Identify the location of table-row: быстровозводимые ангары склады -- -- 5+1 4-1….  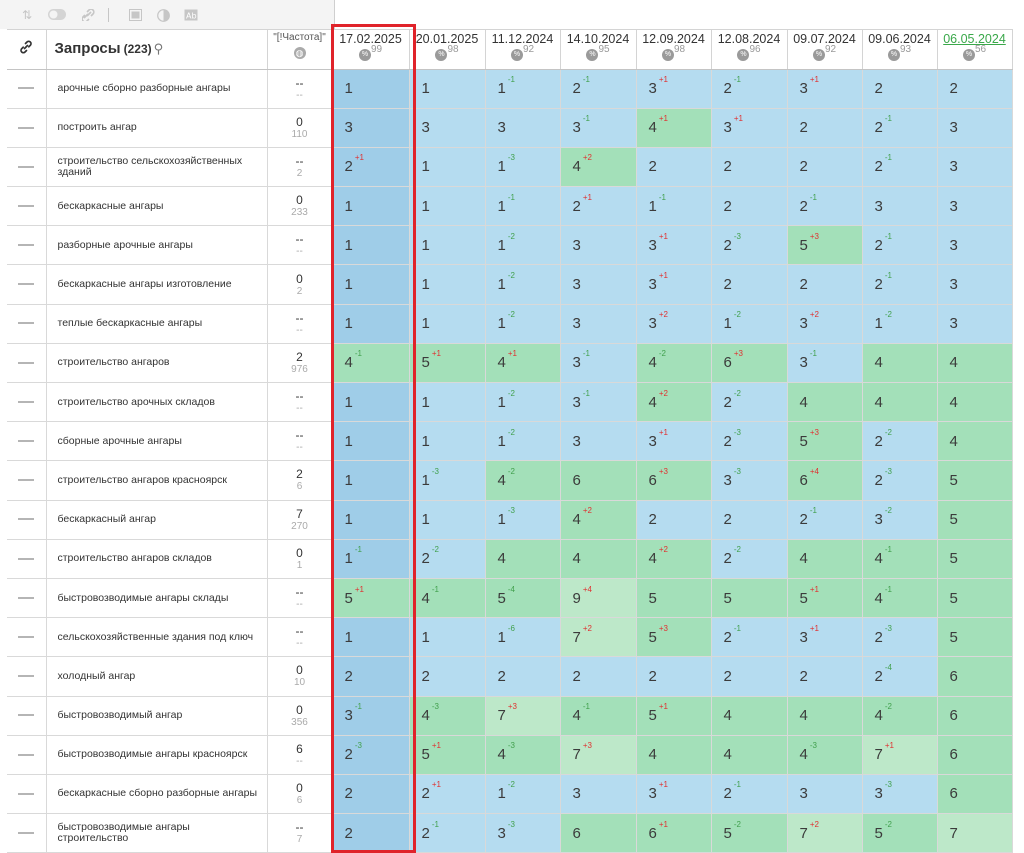
(510, 598).